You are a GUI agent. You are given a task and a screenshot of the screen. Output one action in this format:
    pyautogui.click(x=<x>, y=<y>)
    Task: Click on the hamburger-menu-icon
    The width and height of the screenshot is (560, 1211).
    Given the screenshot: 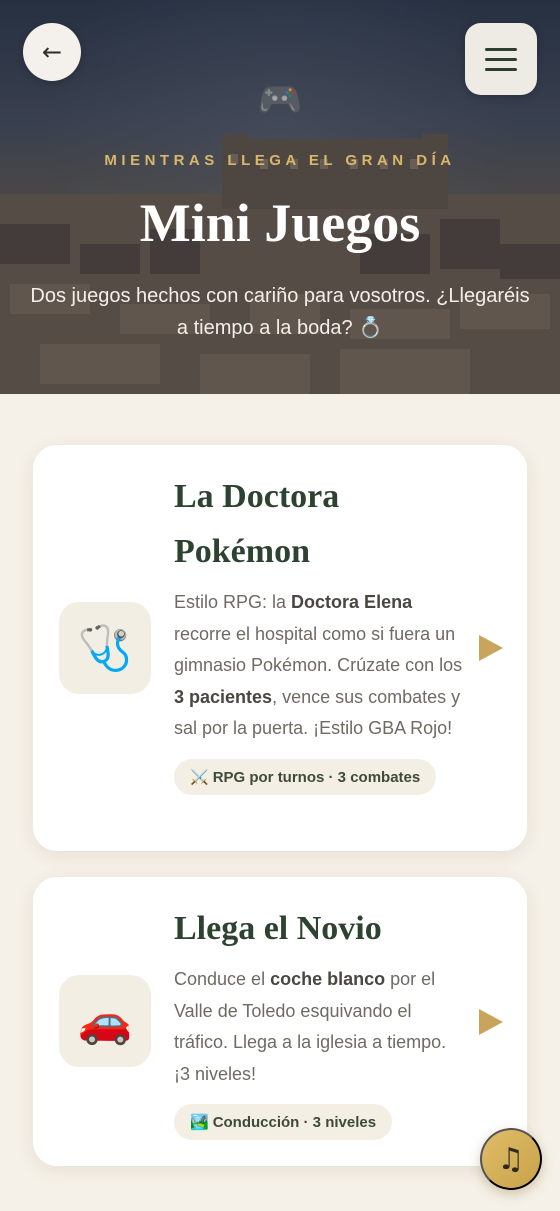 What is the action you would take?
    pyautogui.click(x=501, y=49)
    